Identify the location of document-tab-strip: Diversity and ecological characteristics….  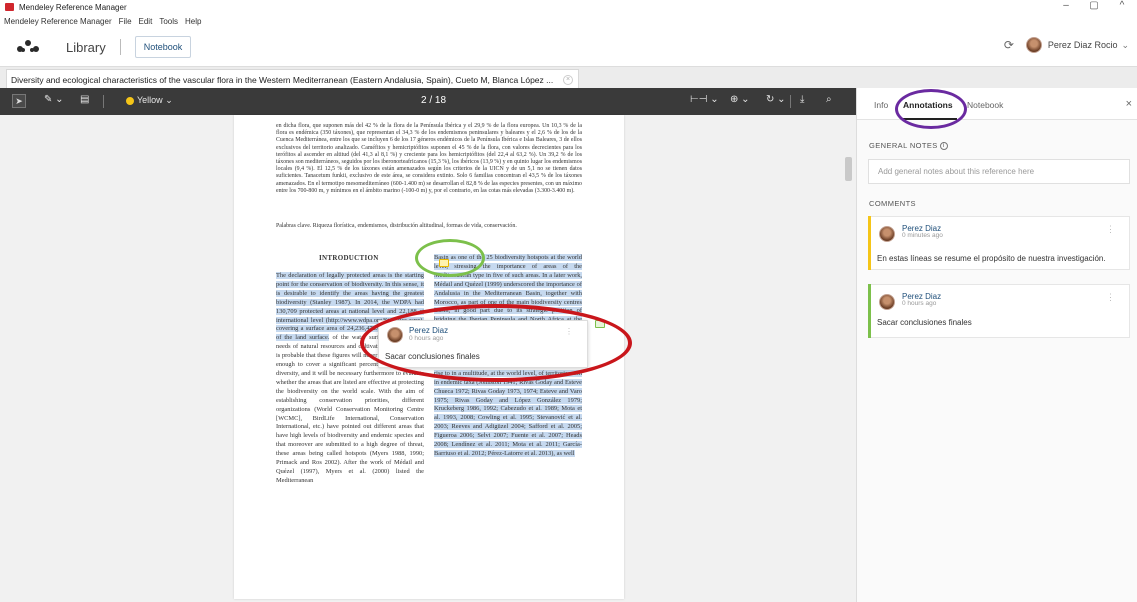
(568, 77).